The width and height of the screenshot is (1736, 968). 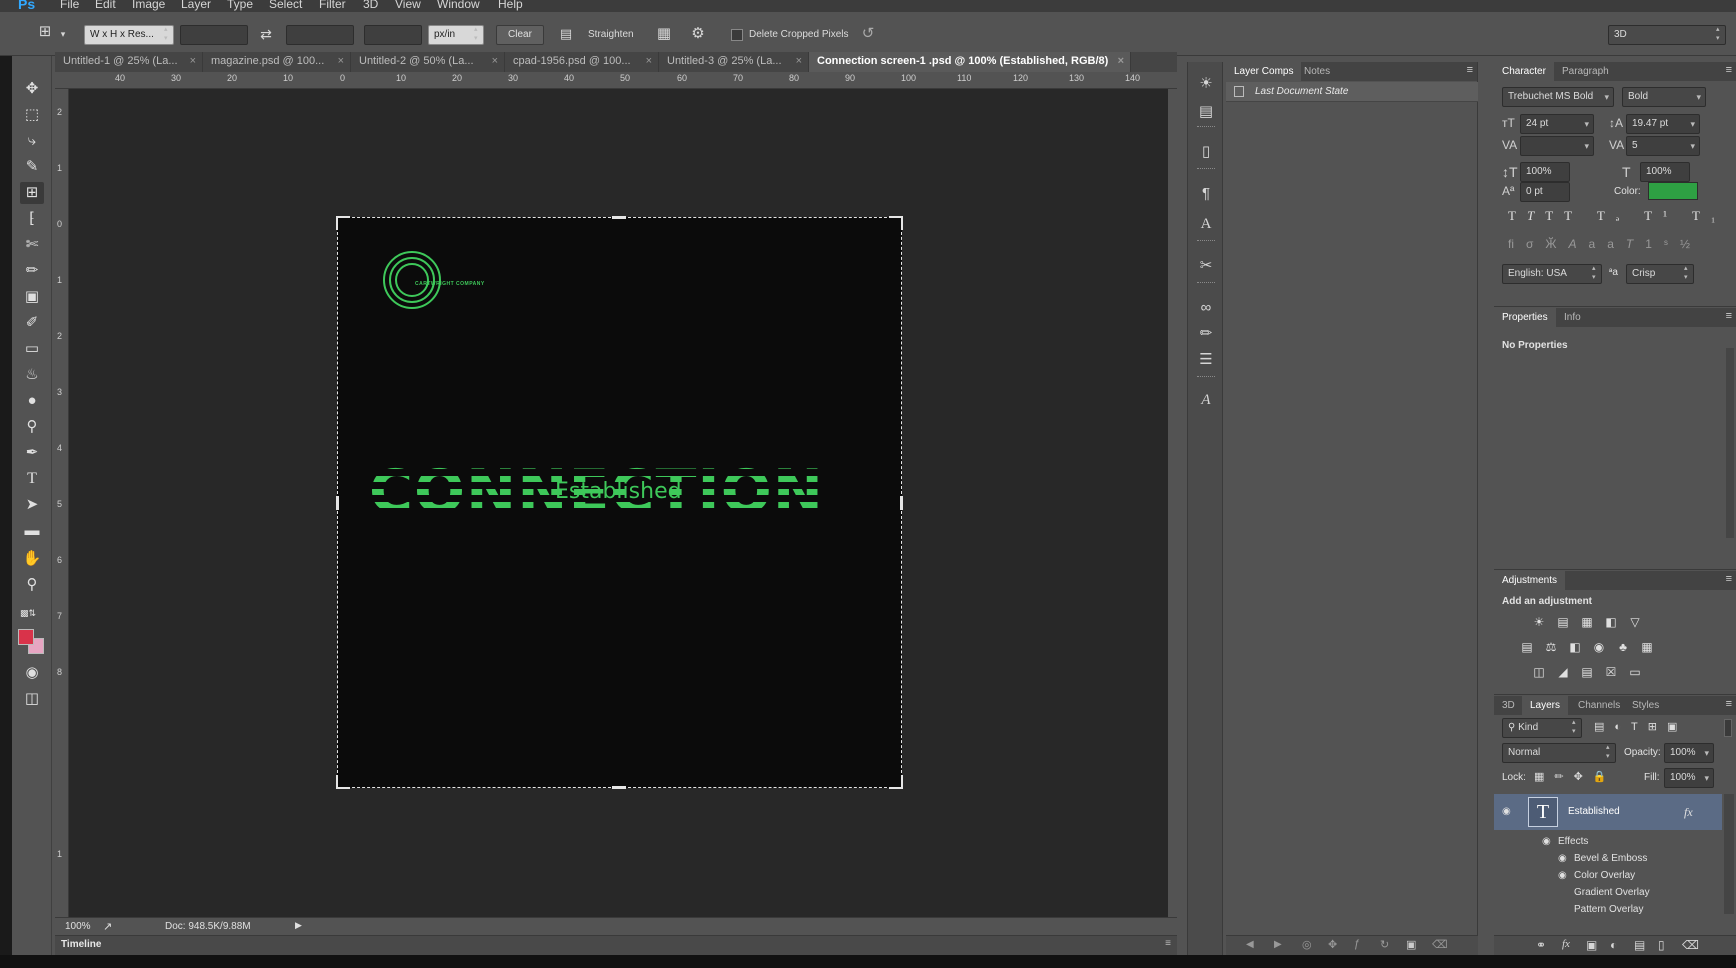 What do you see at coordinates (619, 217) in the screenshot?
I see `crop-handle-top` at bounding box center [619, 217].